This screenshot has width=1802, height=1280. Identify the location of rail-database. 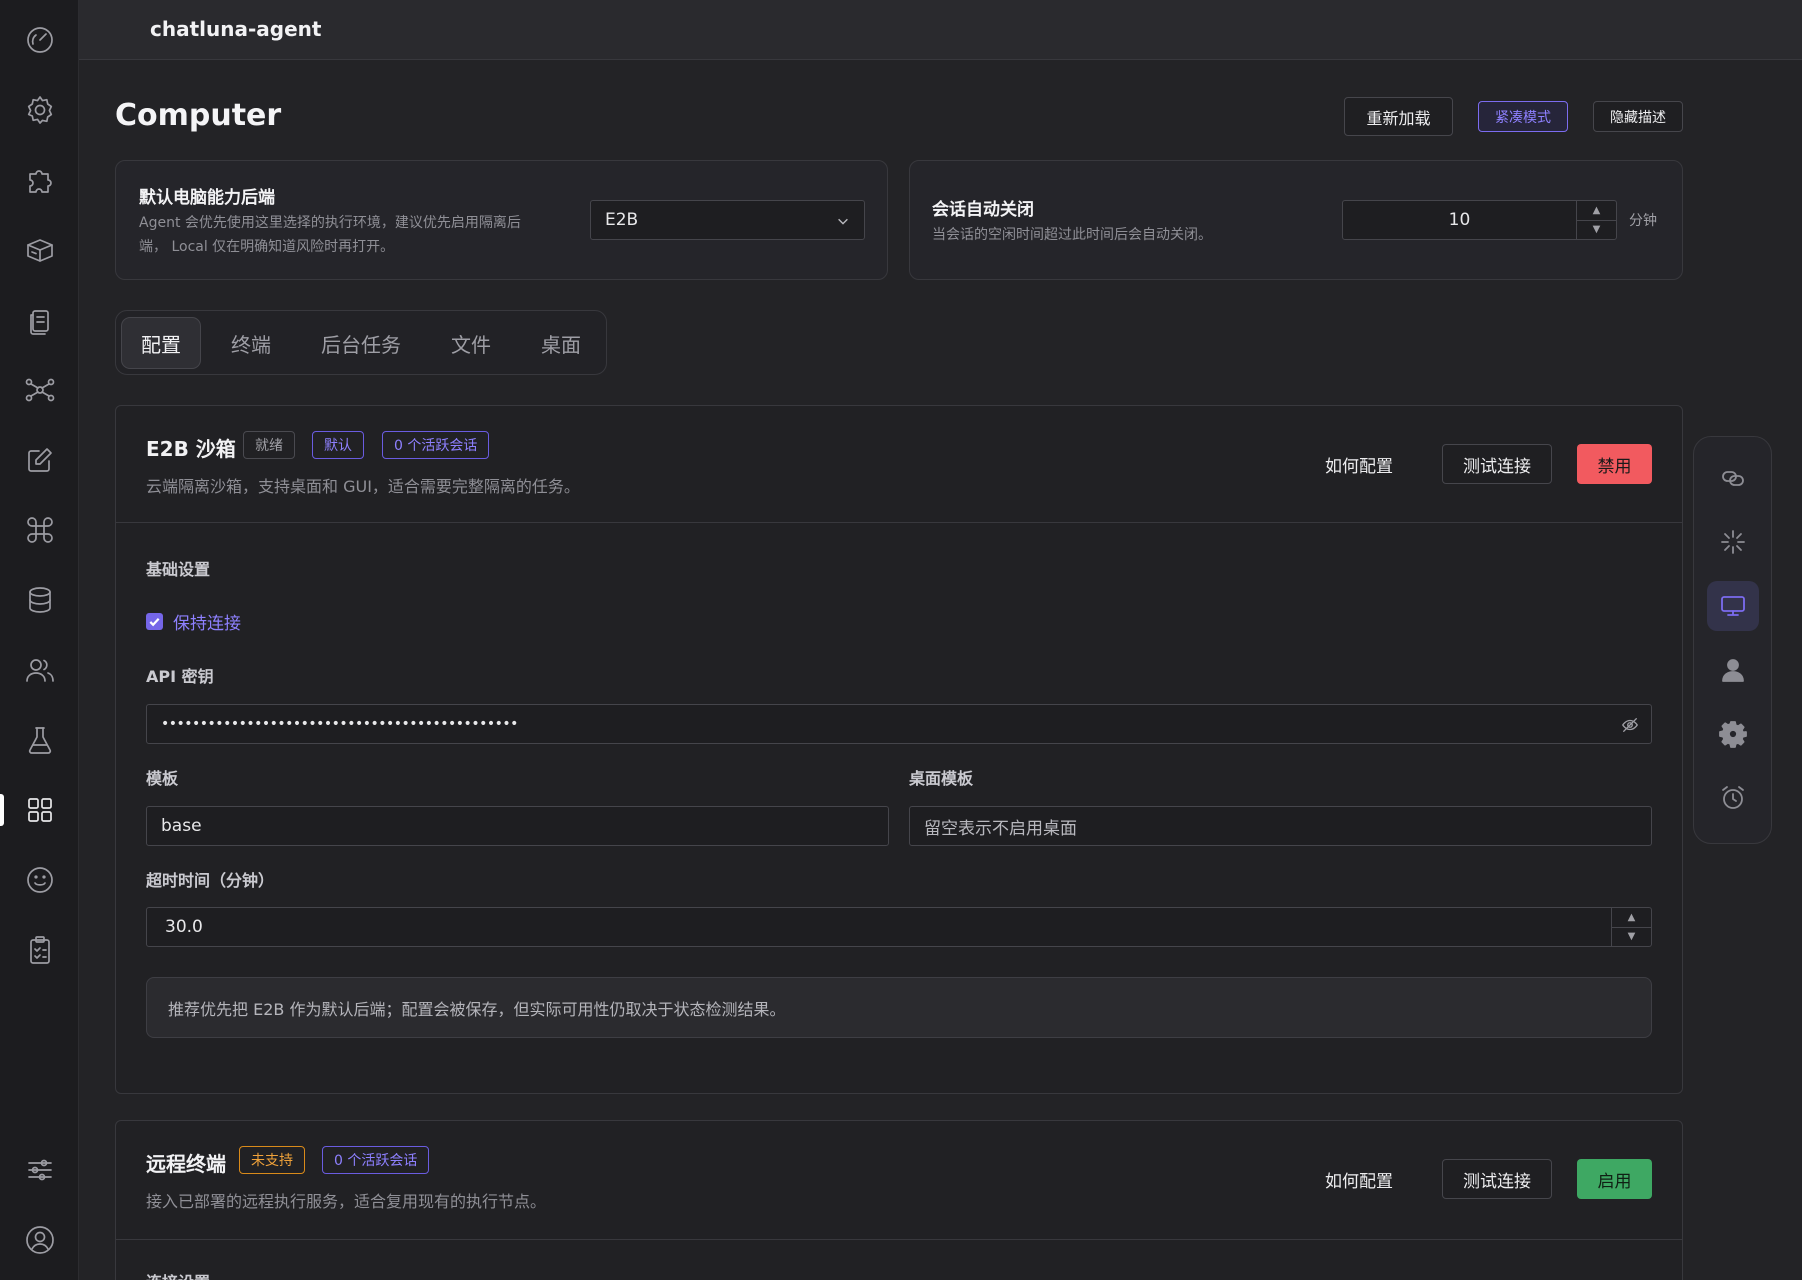
(39, 600).